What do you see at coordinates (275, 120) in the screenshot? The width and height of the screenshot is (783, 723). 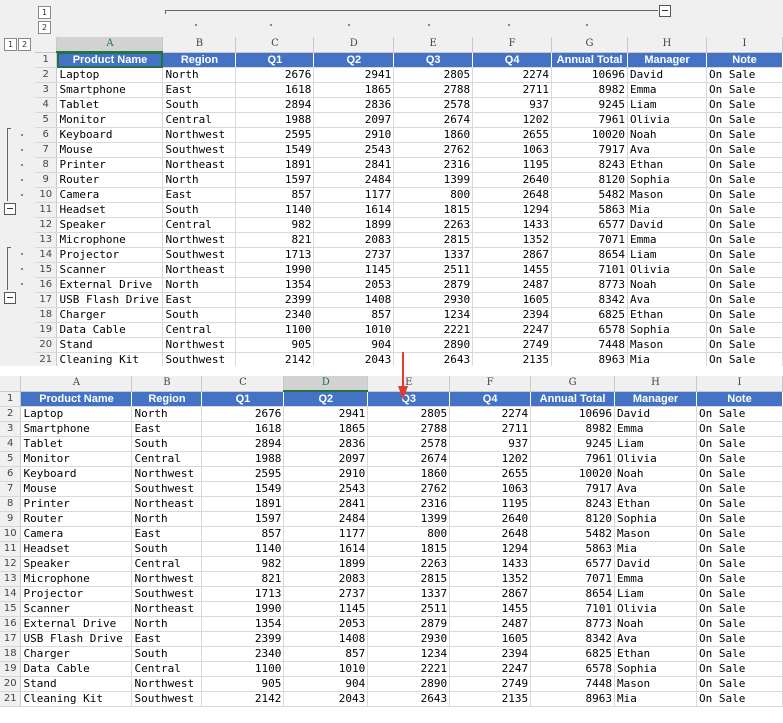 I see `top-data-cell: 1988` at bounding box center [275, 120].